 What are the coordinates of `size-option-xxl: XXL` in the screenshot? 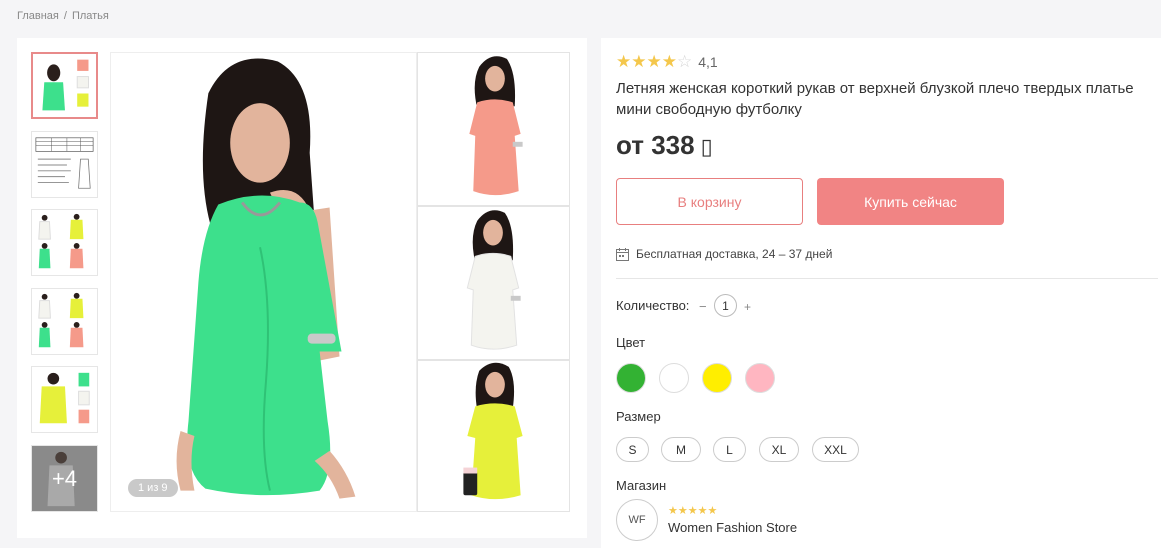 It's located at (835, 449).